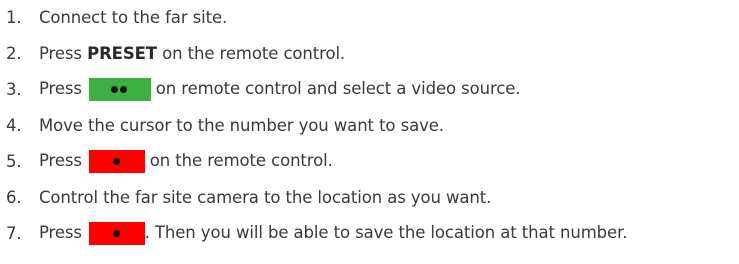 The image size is (739, 264). I want to click on step-text: Press on the remote control., so click(186, 161).